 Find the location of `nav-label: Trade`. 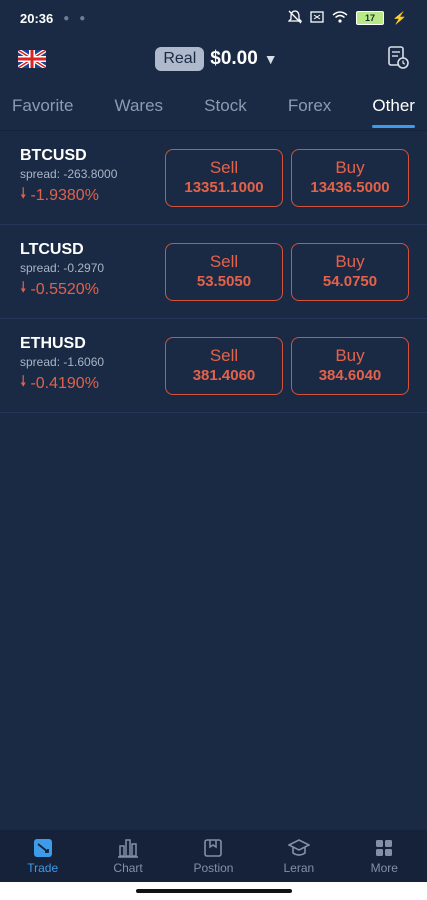

nav-label: Trade is located at coordinates (43, 868).